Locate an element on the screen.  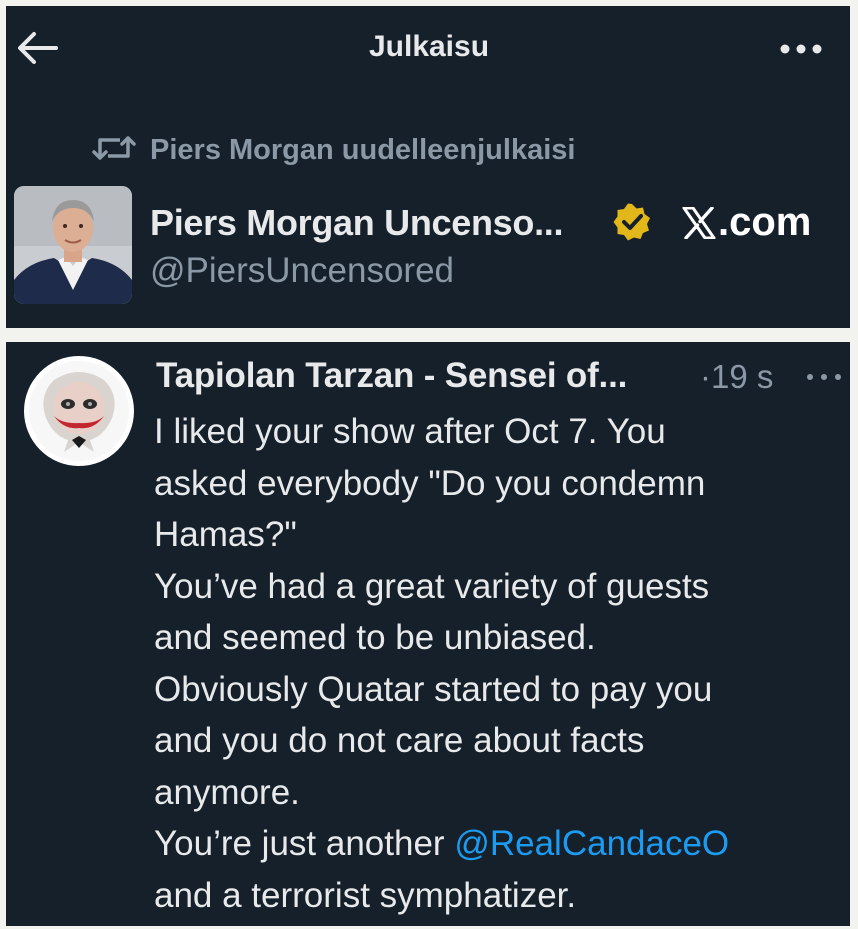
repost-icon is located at coordinates (114, 150).